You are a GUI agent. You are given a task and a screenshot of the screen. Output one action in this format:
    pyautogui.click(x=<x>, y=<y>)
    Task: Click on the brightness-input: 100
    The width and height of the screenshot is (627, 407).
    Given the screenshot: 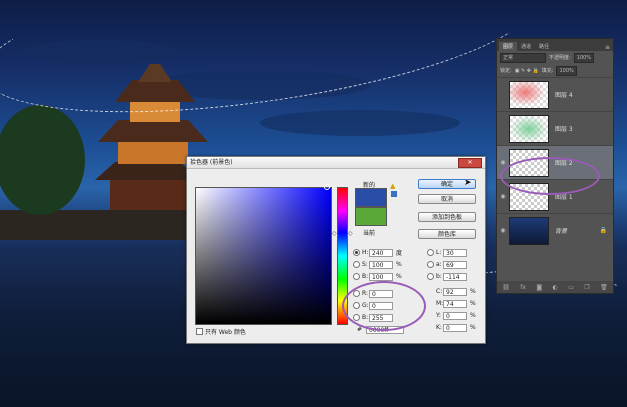 What is the action you would take?
    pyautogui.click(x=381, y=276)
    